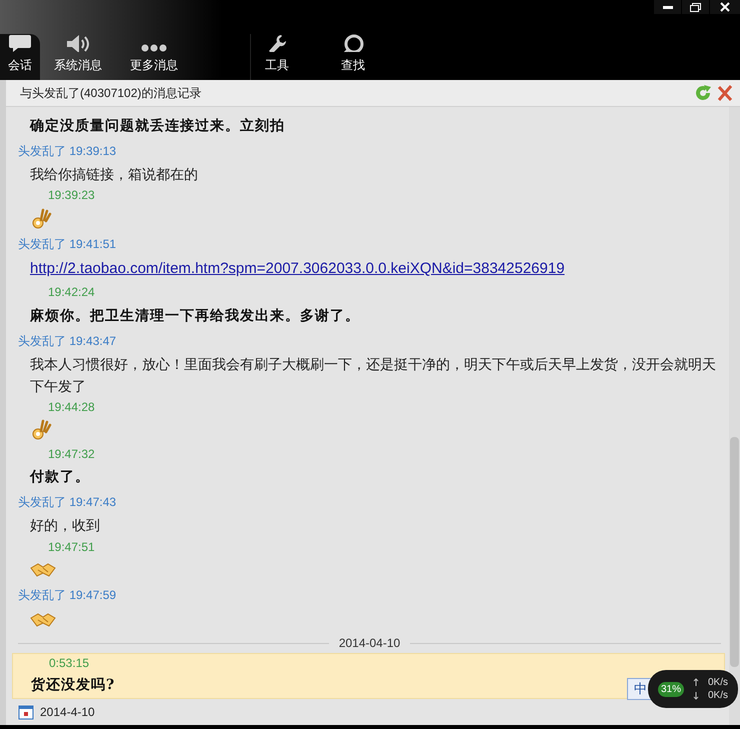 This screenshot has width=740, height=729. What do you see at coordinates (78, 57) in the screenshot?
I see `toolbar-tab: 系统消息` at bounding box center [78, 57].